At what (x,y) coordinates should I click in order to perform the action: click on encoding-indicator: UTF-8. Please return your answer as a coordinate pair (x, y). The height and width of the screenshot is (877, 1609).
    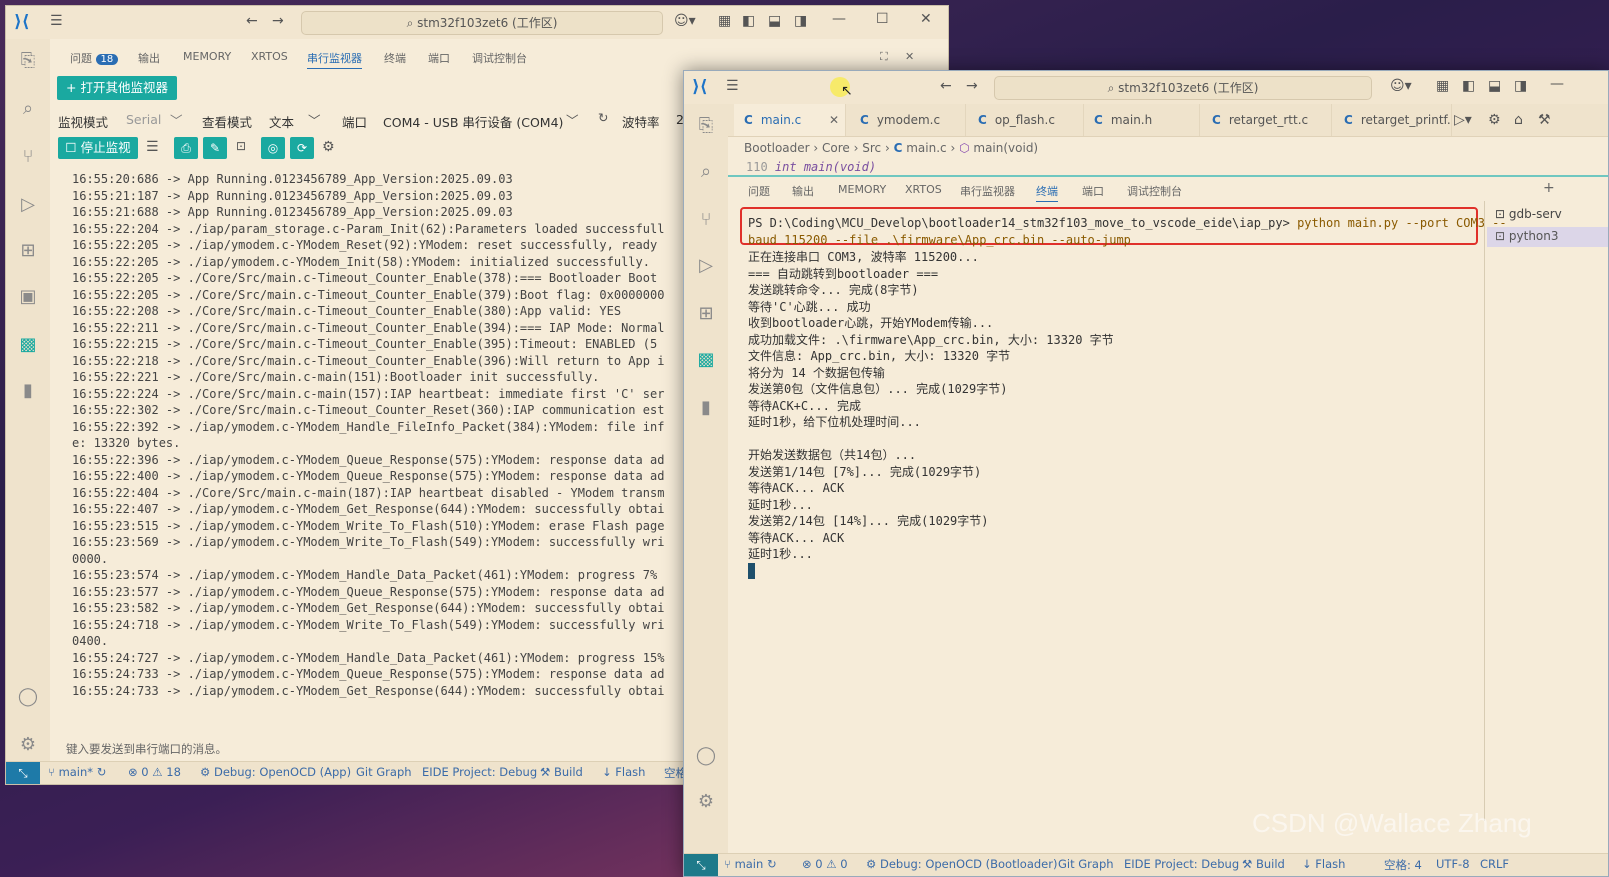
    Looking at the image, I should click on (1453, 864).